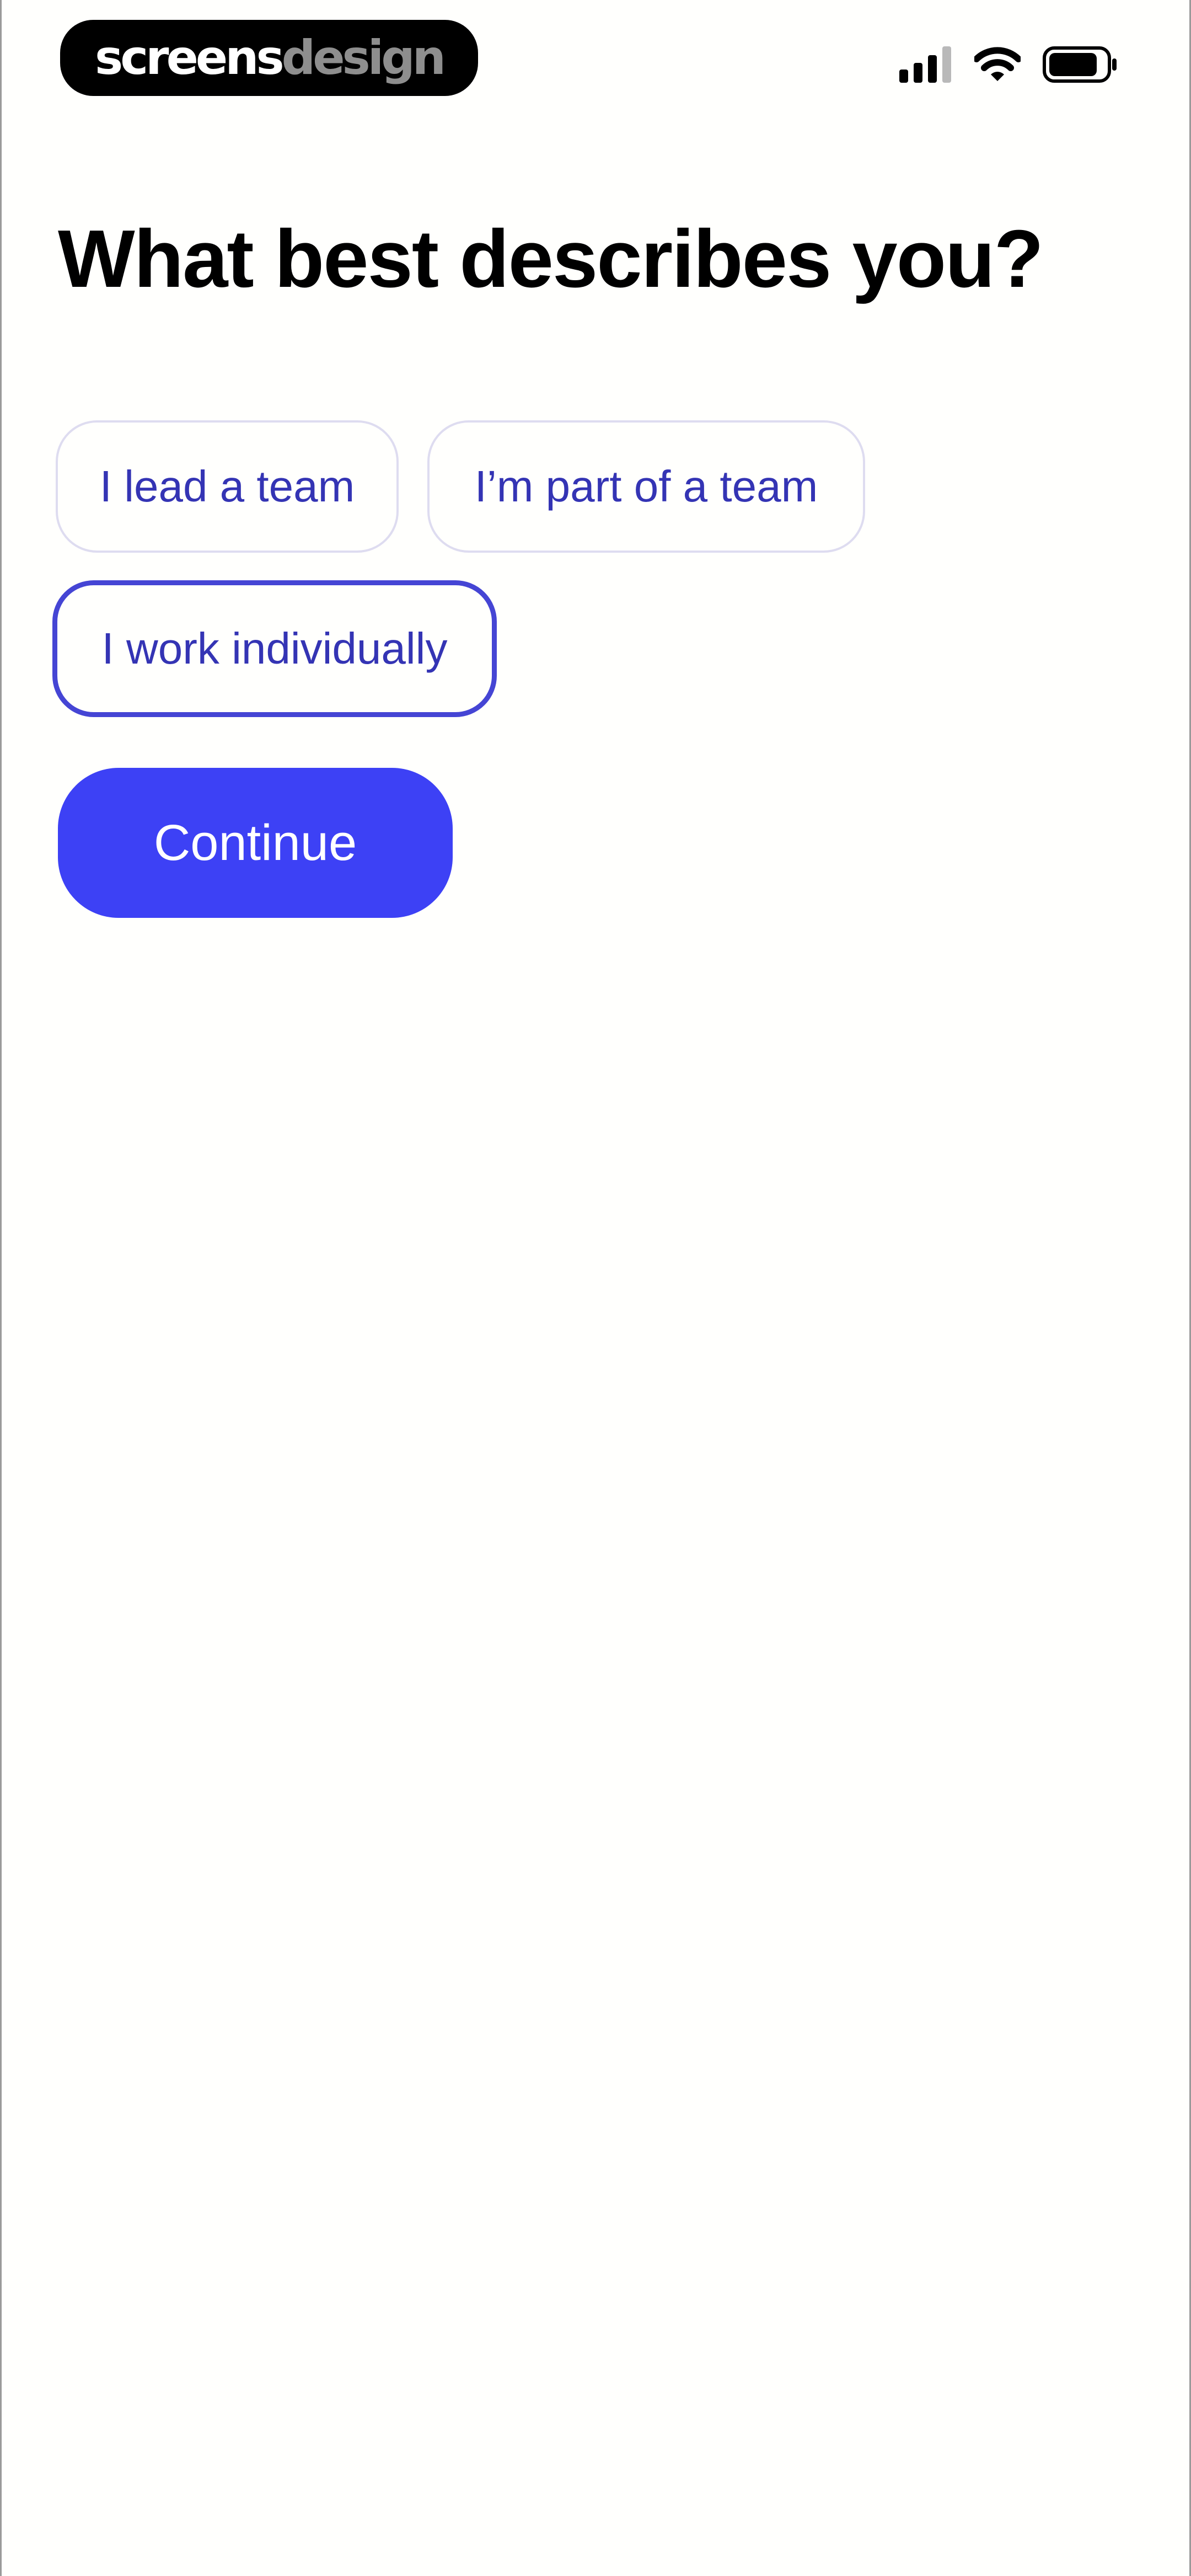 The height and width of the screenshot is (2576, 1191). I want to click on status-icons, so click(1008, 65).